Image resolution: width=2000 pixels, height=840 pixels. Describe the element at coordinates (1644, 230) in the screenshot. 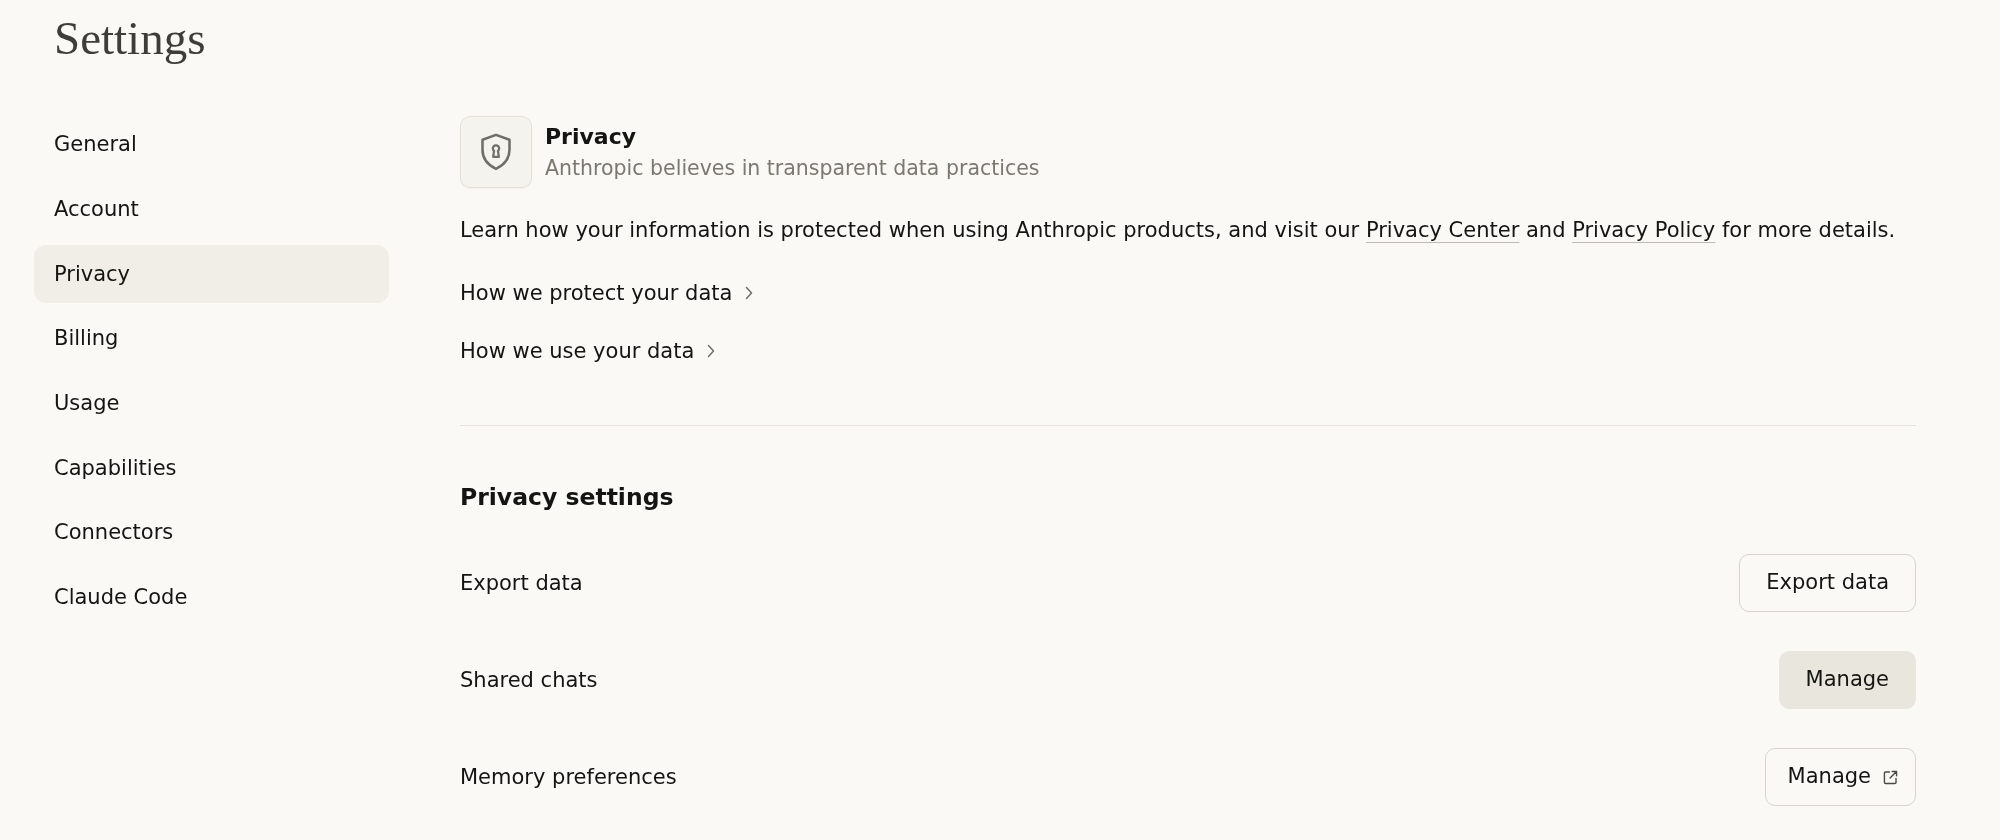

I see `inline-link: Privacy Policy` at that location.